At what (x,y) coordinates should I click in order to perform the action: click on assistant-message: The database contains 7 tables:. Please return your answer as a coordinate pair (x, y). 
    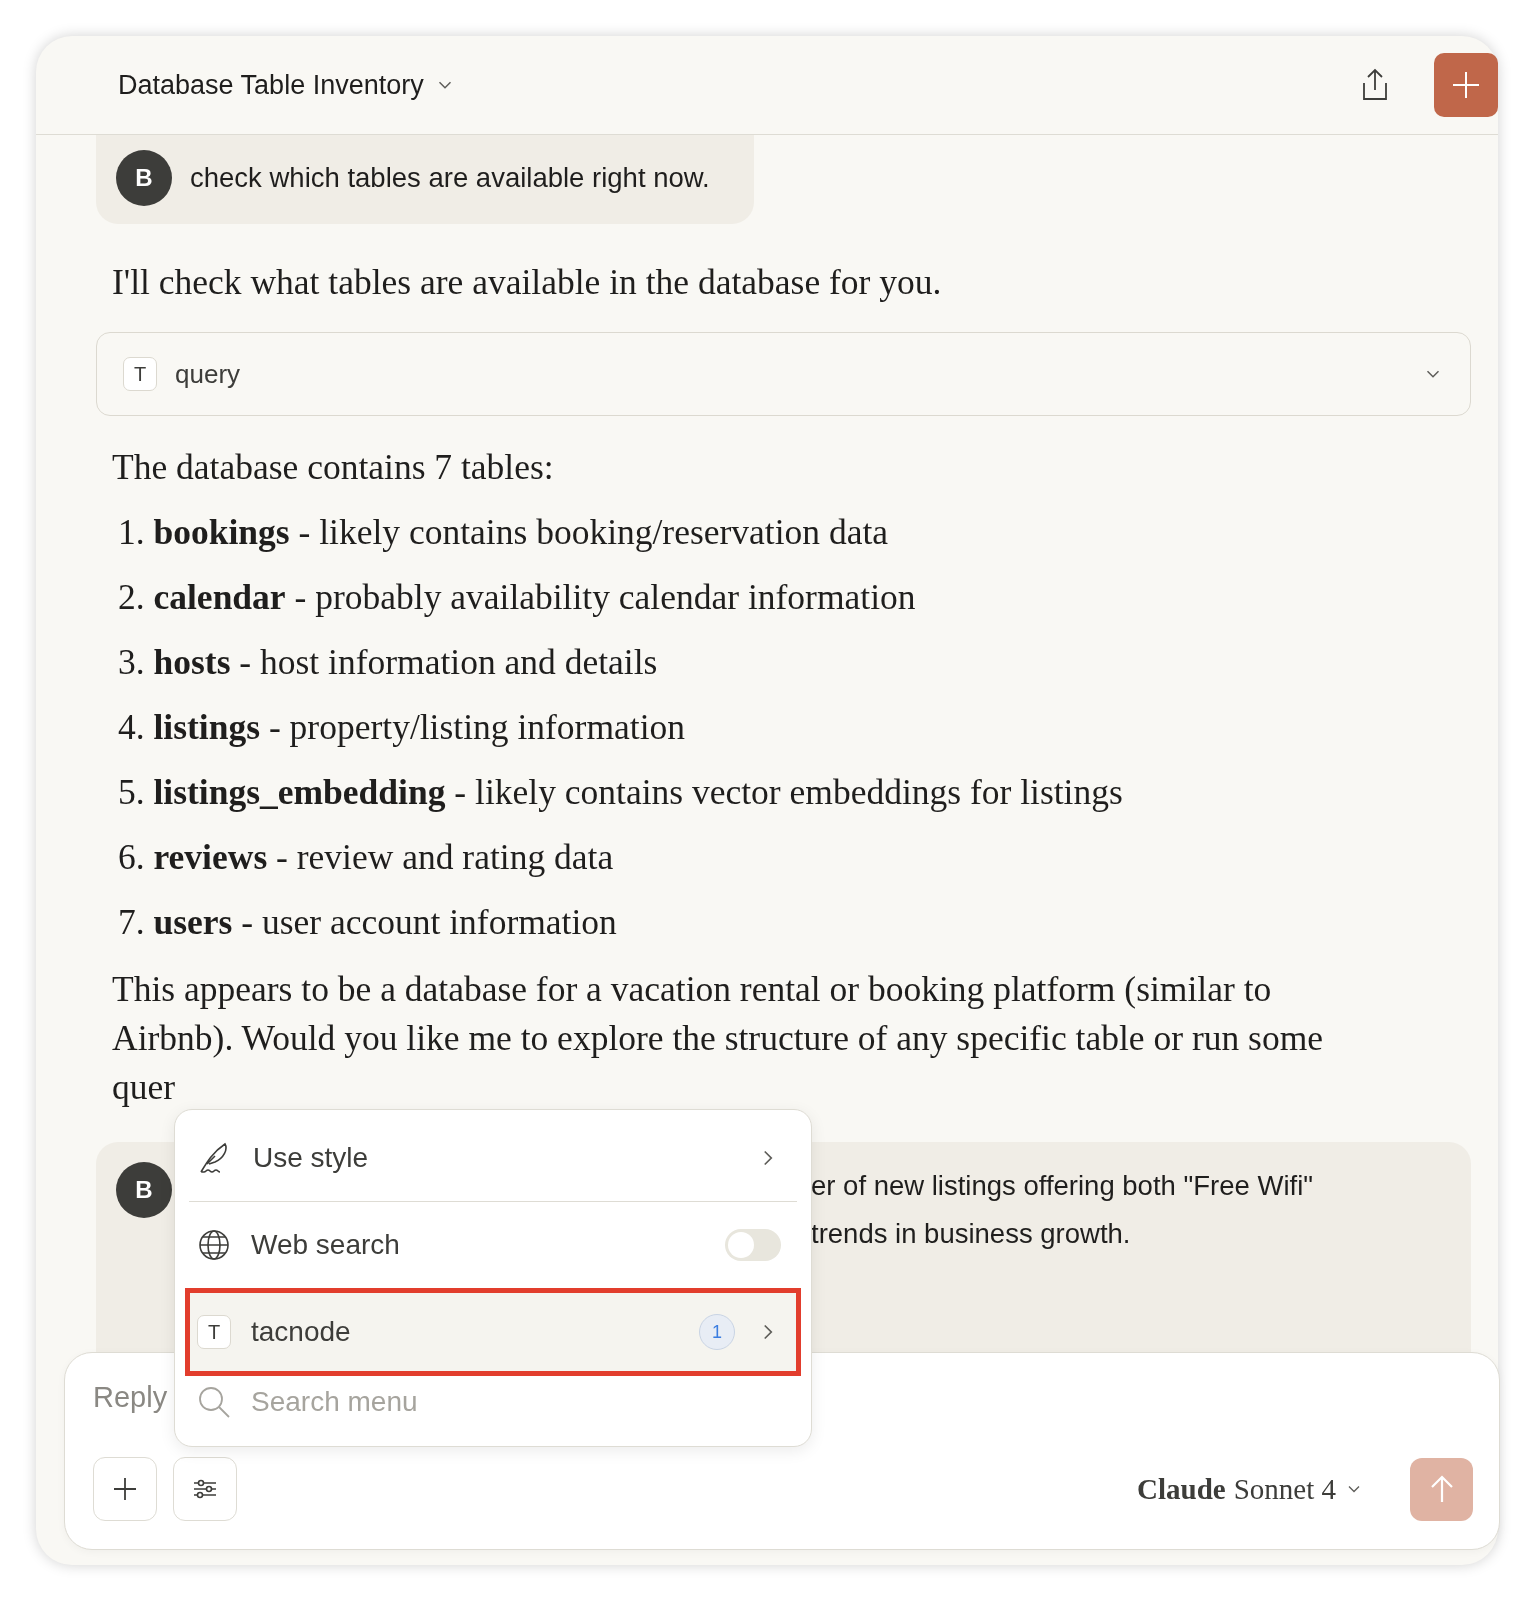
    Looking at the image, I should click on (333, 467).